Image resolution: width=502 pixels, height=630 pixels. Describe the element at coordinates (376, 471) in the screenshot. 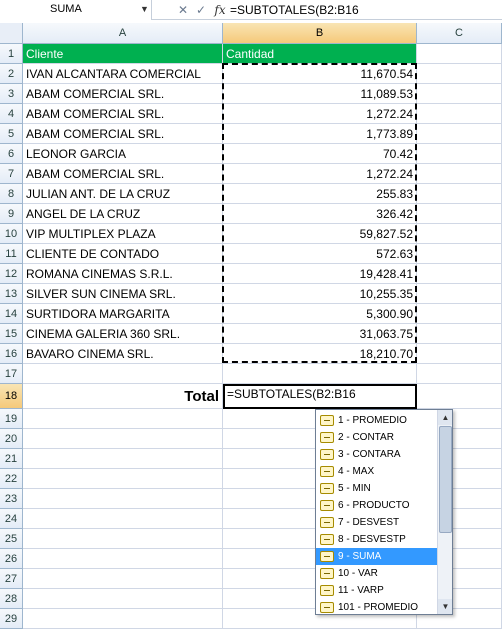

I see `list-item: 4 - MAX` at that location.